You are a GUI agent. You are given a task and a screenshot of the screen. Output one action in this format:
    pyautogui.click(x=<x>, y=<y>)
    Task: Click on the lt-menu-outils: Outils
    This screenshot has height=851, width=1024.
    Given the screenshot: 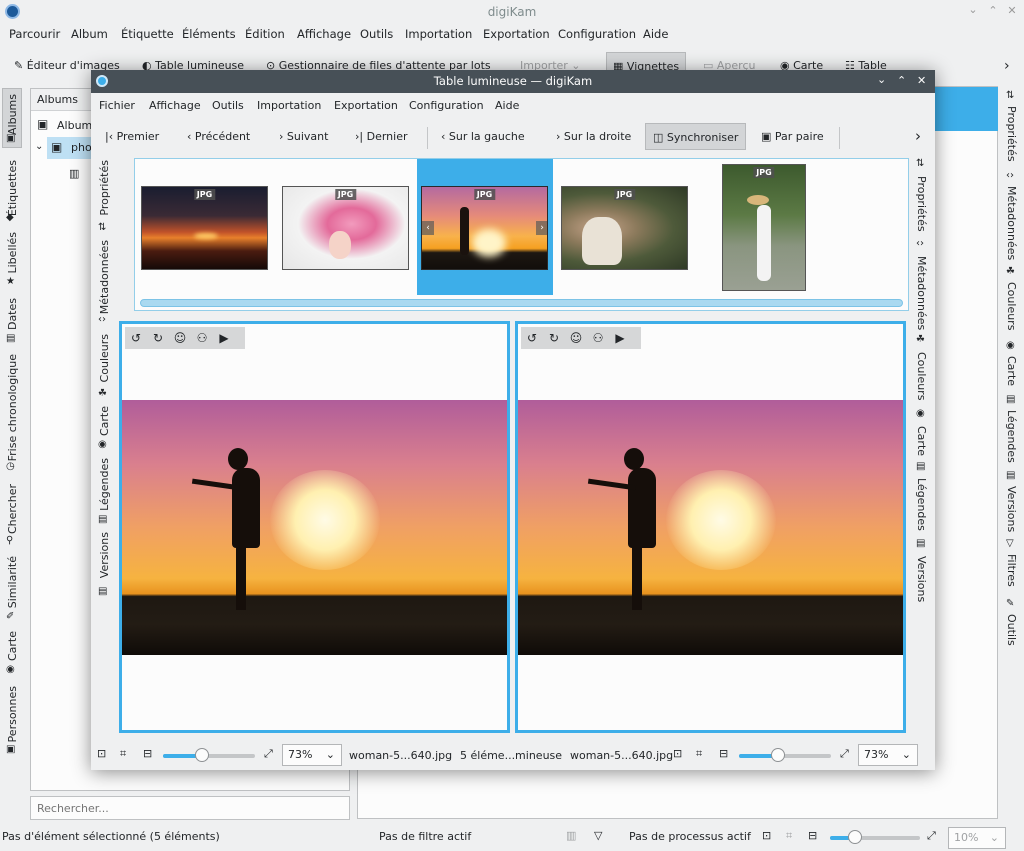 What is the action you would take?
    pyautogui.click(x=228, y=105)
    